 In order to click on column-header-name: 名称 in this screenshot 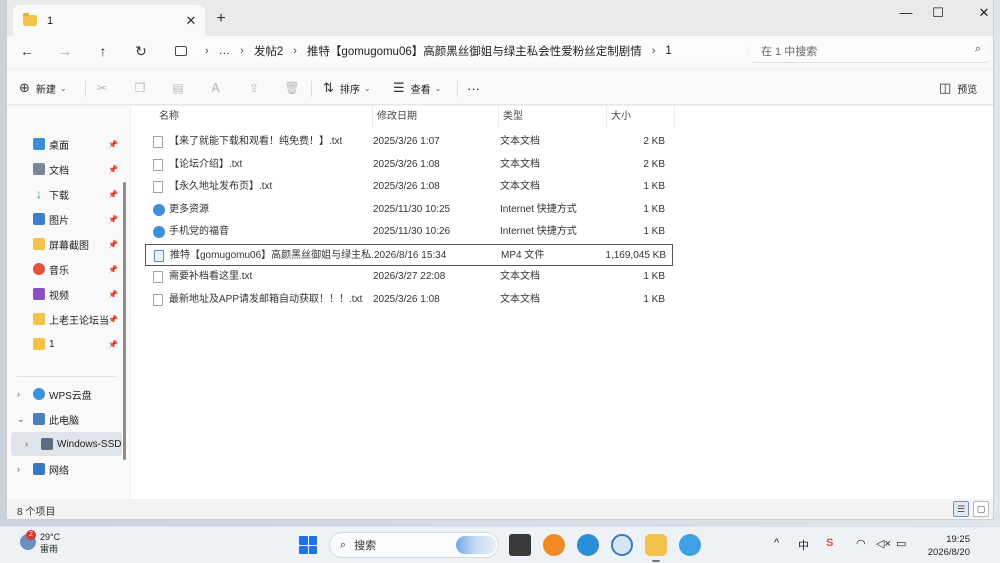, I will do `click(264, 117)`.